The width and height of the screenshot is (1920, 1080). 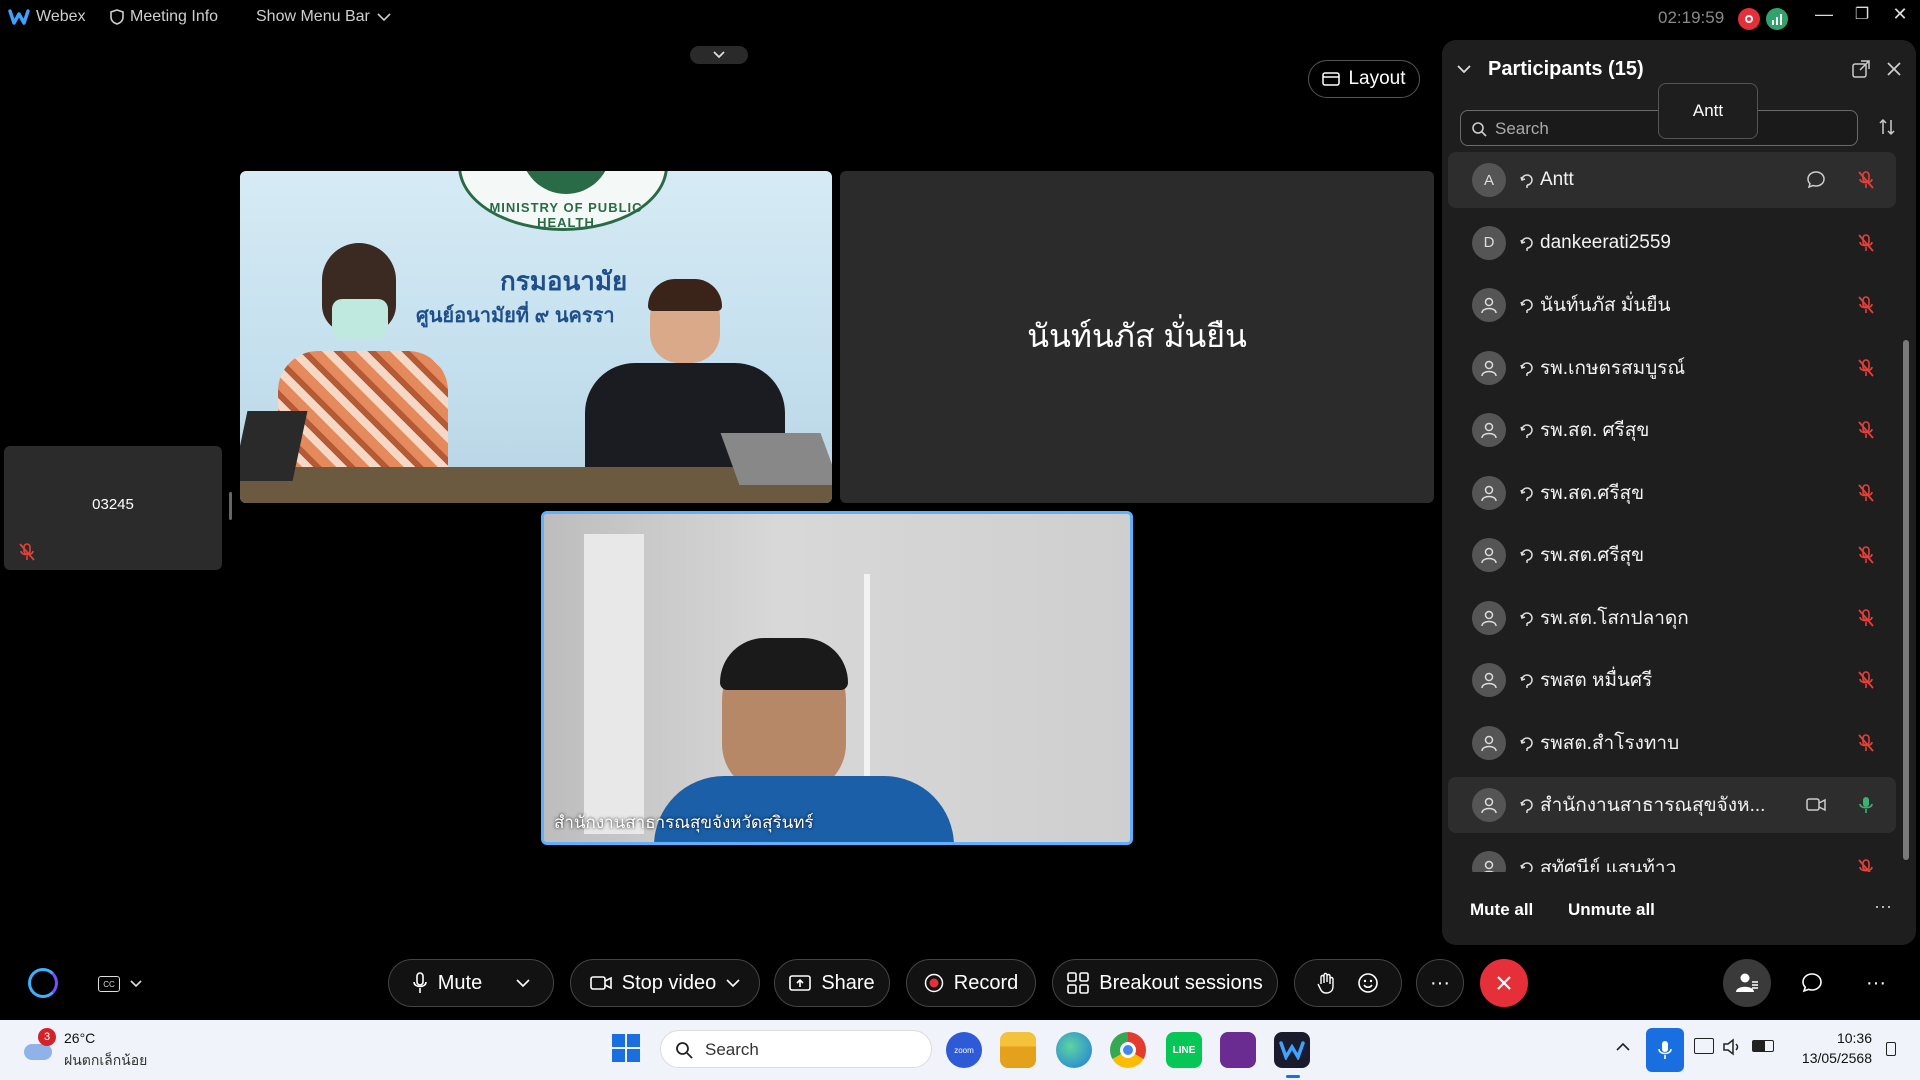 I want to click on participant-row: รพ.สต. ศรีสุข, so click(x=1672, y=430).